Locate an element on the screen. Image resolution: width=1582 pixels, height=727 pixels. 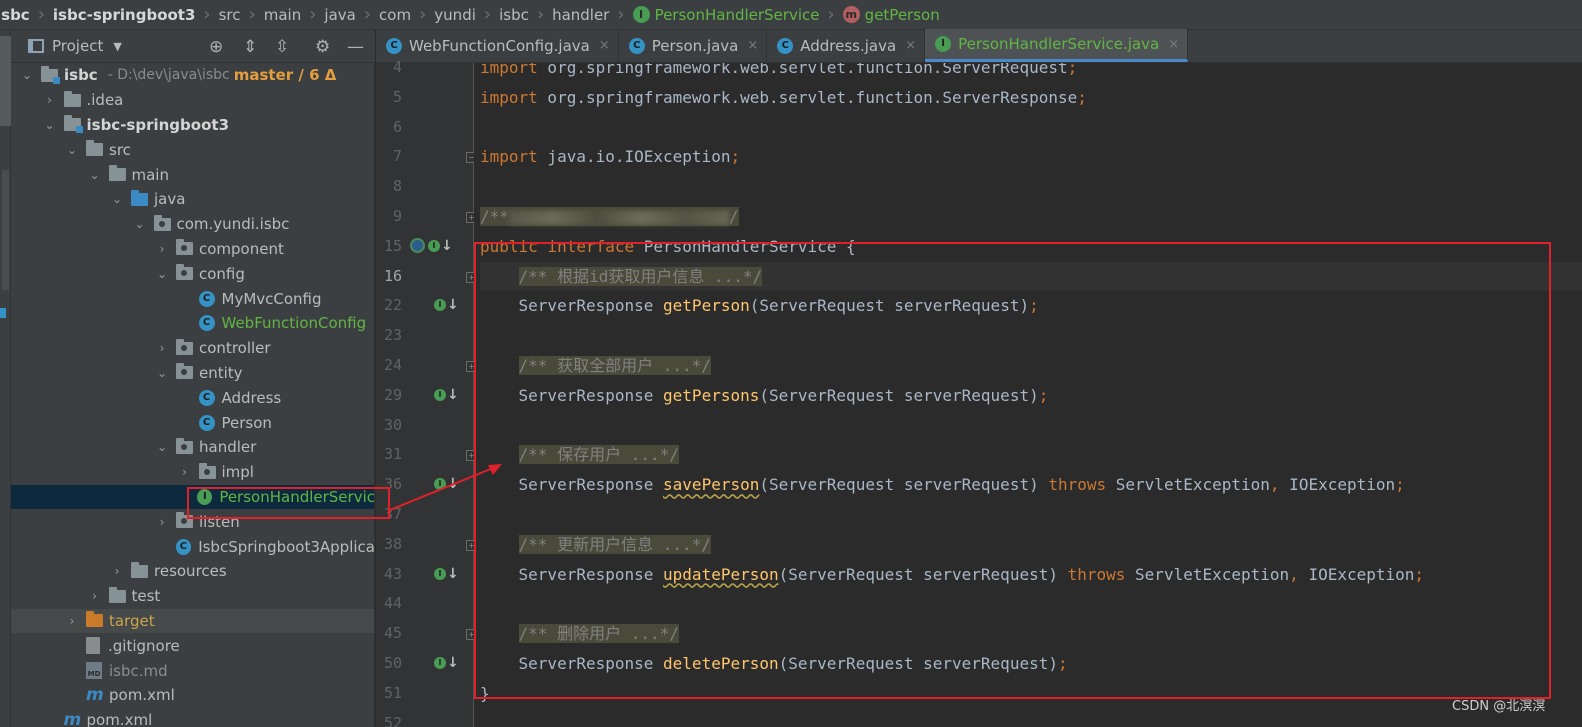
tree-item: C WebFunctionConfig is located at coordinates (192, 323).